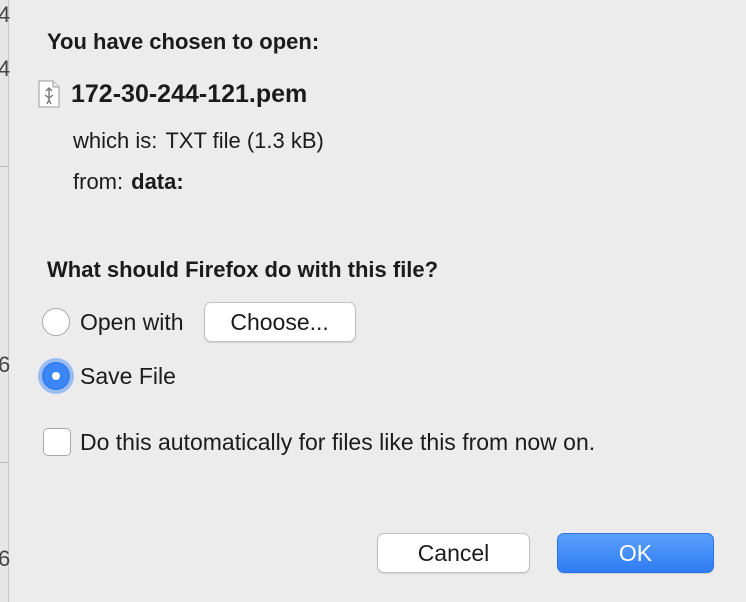 The image size is (746, 602). I want to click on file-type-value: TXT file (1.3 kB), so click(244, 140).